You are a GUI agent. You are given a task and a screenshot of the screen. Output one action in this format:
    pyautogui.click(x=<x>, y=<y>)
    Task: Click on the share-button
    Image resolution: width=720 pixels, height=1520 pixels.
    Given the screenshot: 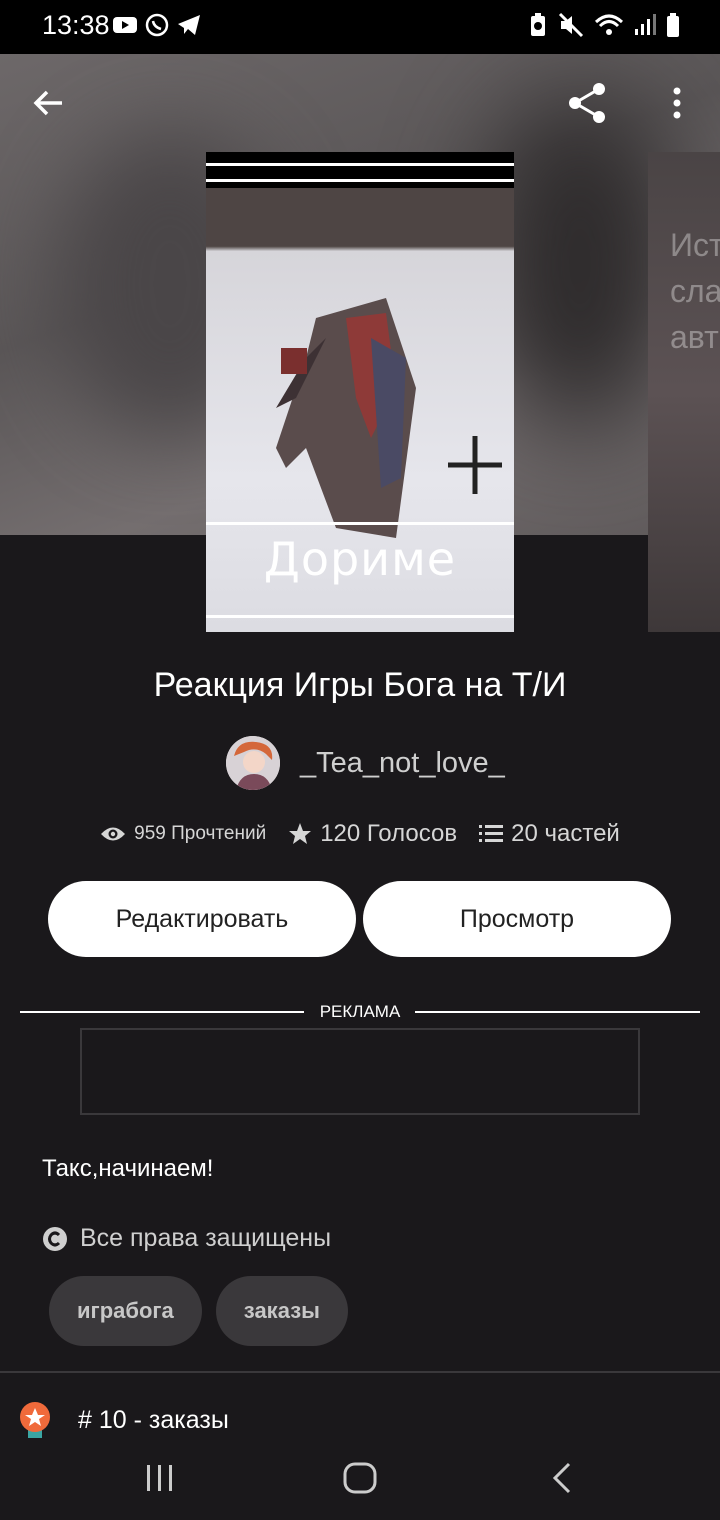 What is the action you would take?
    pyautogui.click(x=587, y=103)
    